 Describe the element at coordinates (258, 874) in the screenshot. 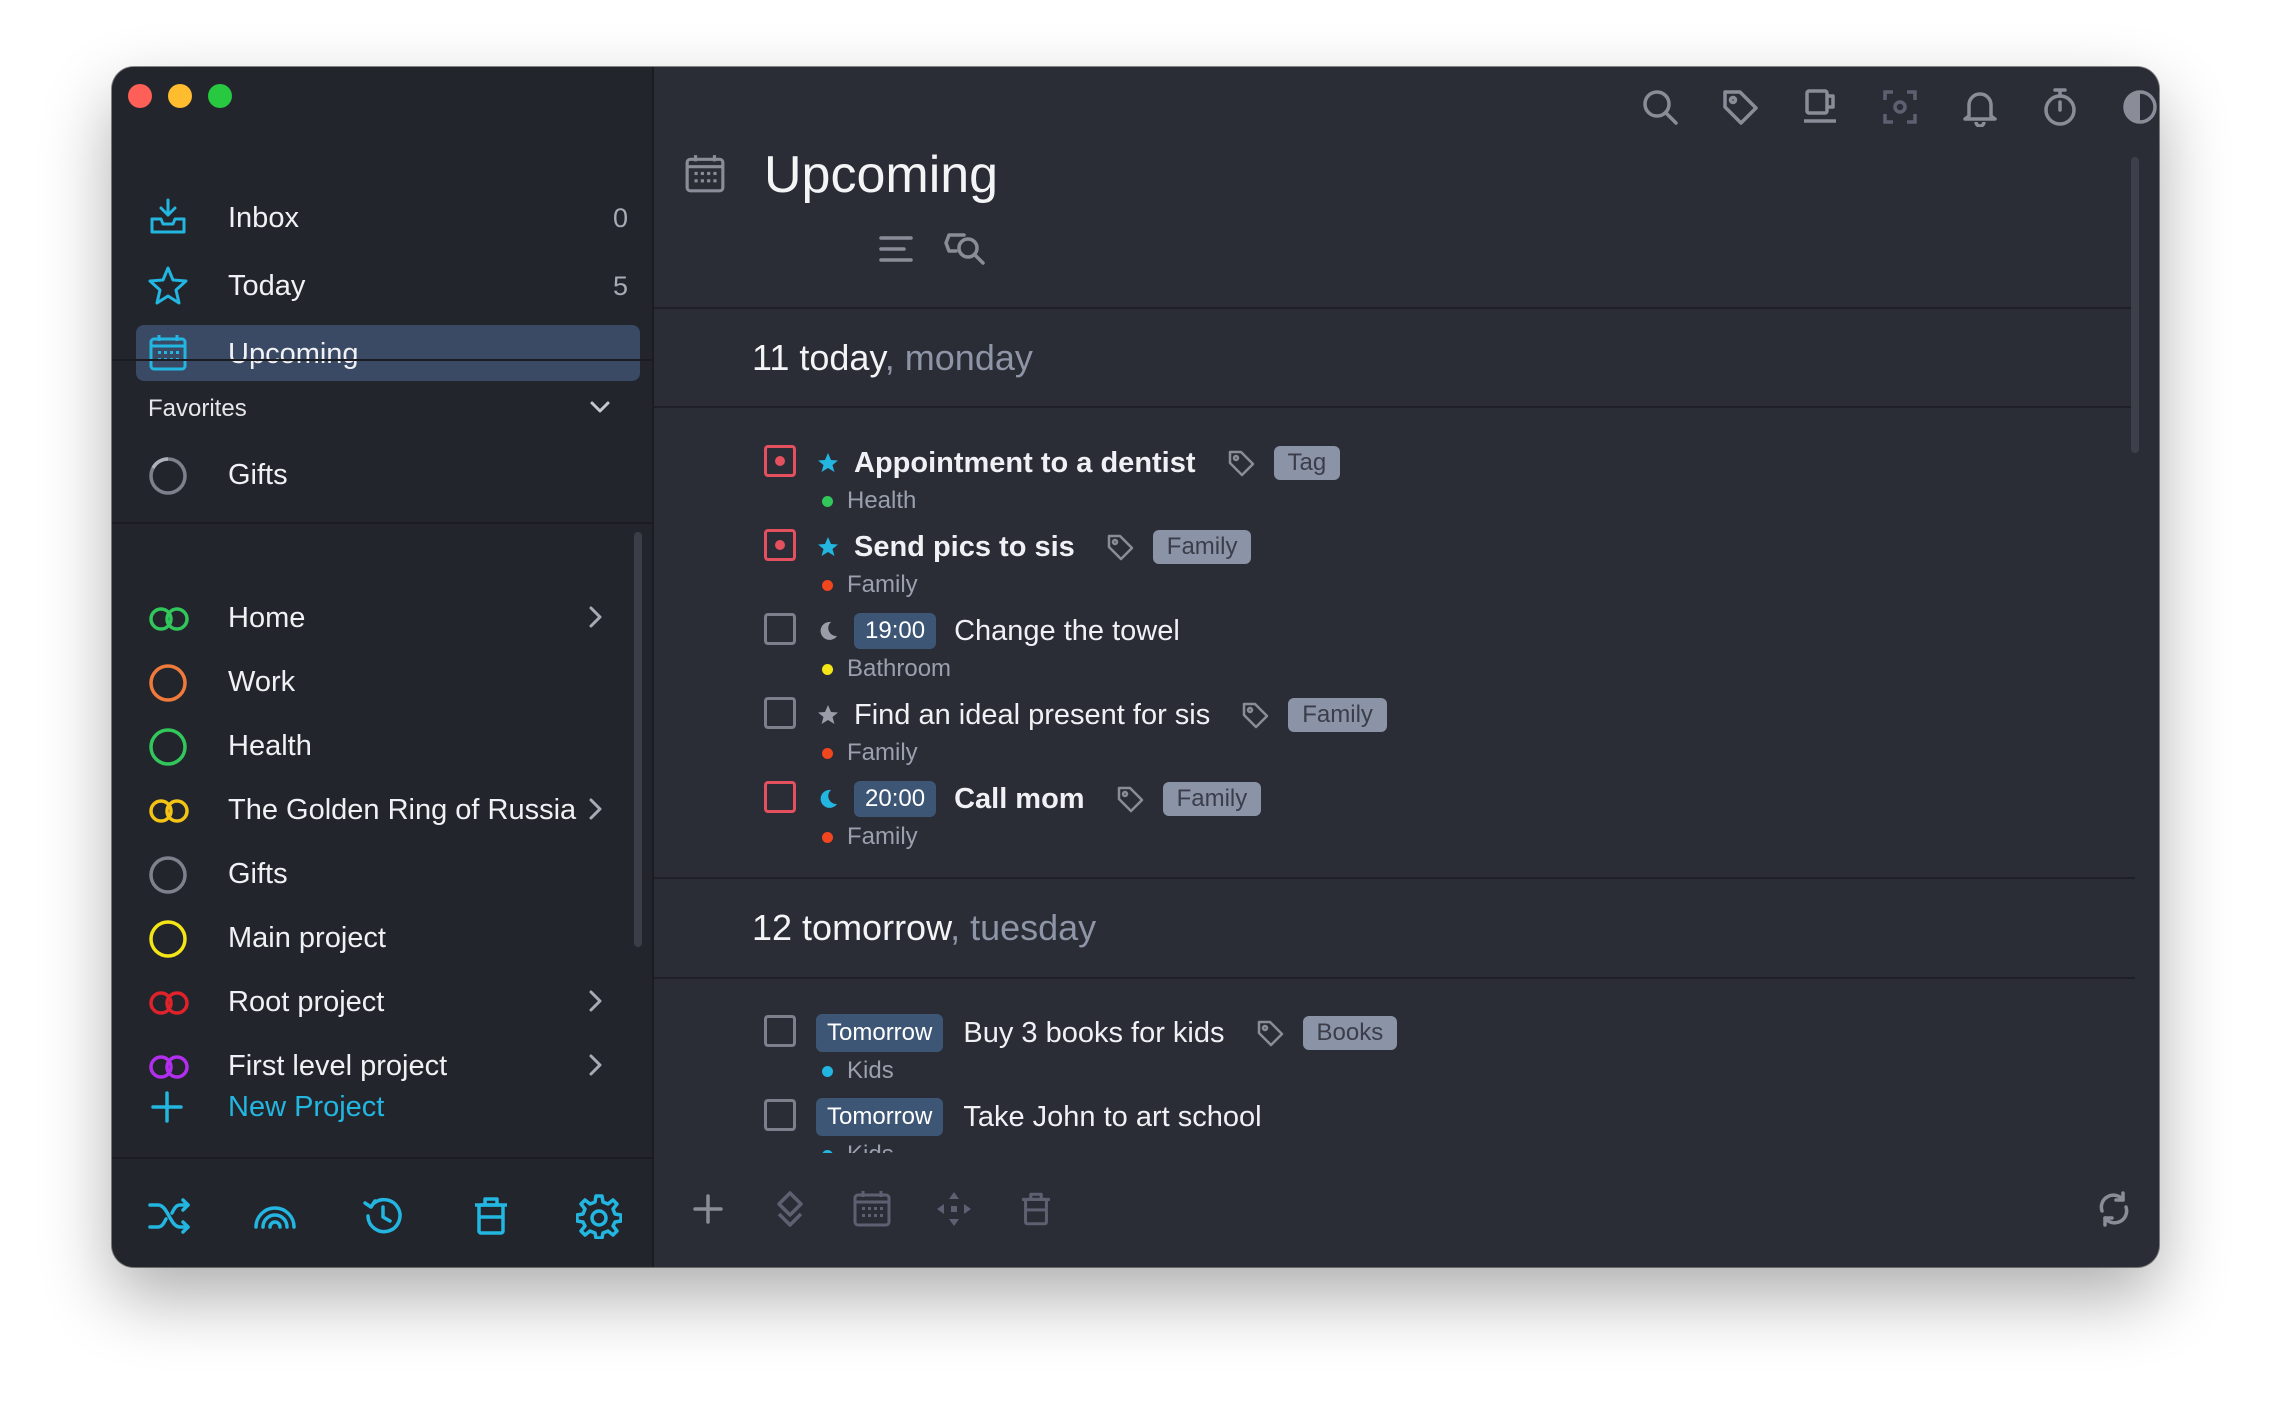

I see `project-label: Gifts` at that location.